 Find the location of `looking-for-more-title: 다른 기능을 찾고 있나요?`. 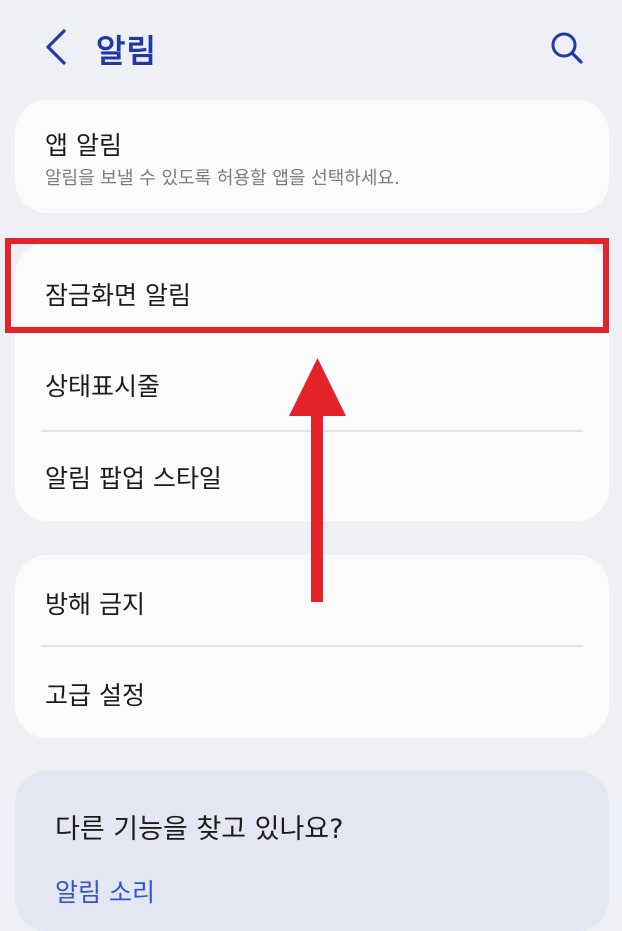

looking-for-more-title: 다른 기능을 찾고 있나요? is located at coordinates (199, 829).